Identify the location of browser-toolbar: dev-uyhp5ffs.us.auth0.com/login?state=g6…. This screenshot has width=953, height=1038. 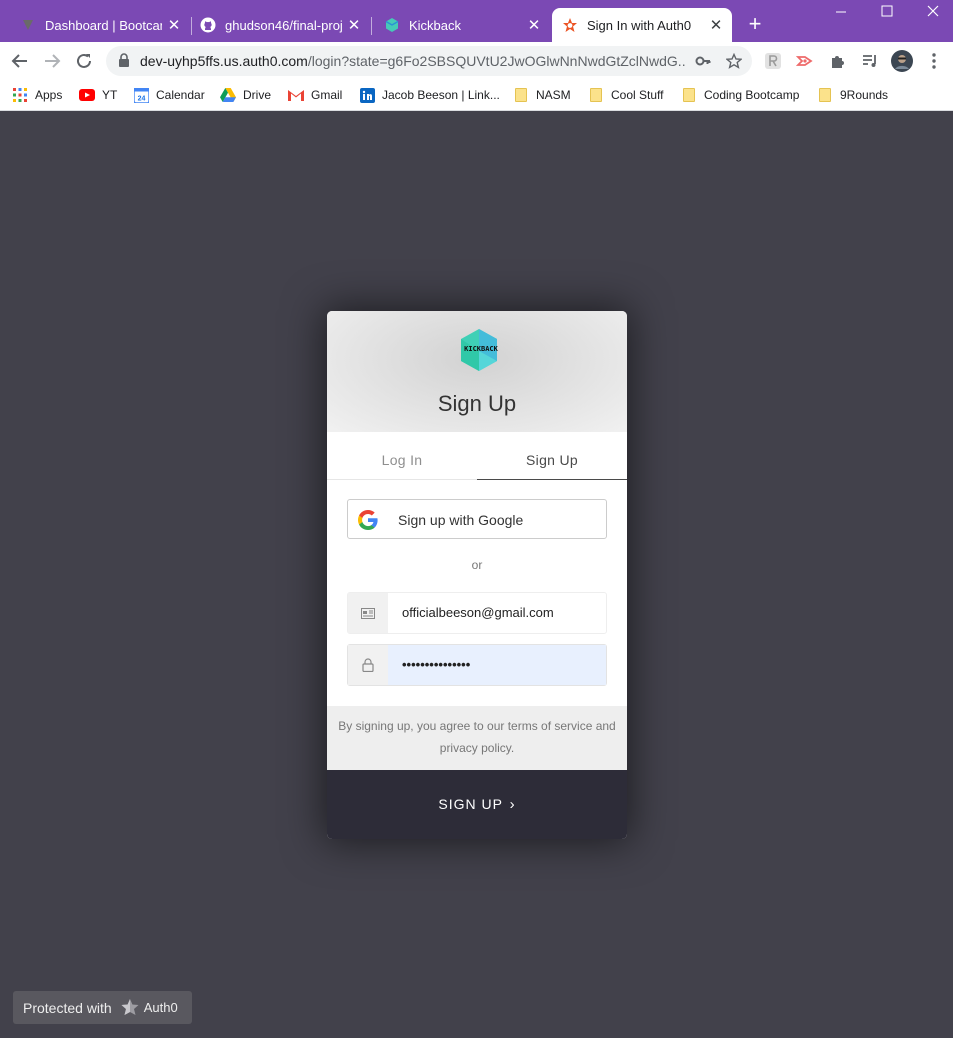
(476, 61).